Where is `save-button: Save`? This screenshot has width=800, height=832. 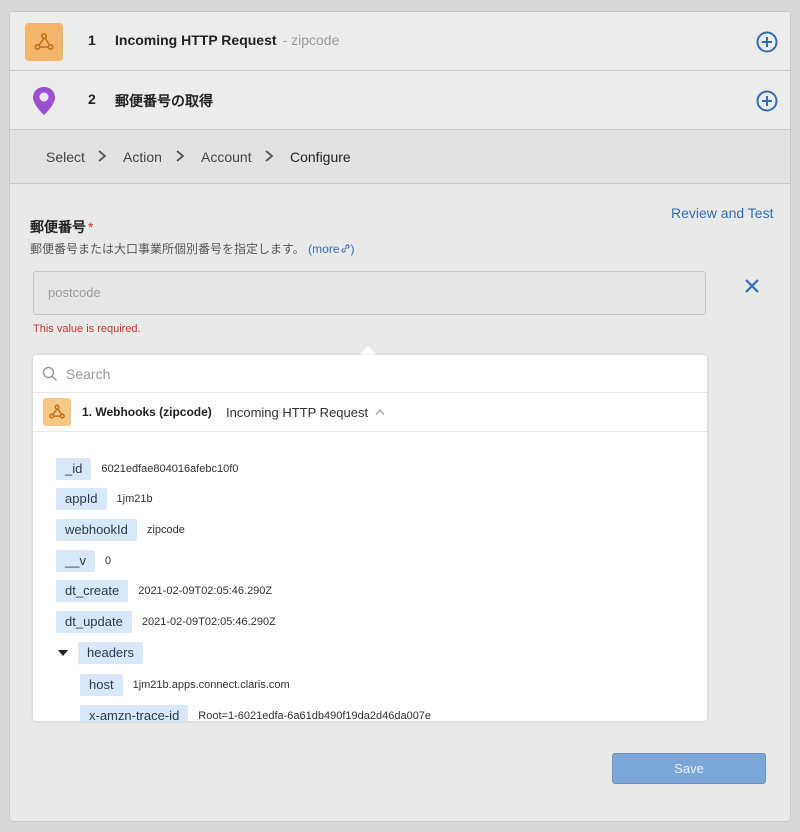 save-button: Save is located at coordinates (689, 768).